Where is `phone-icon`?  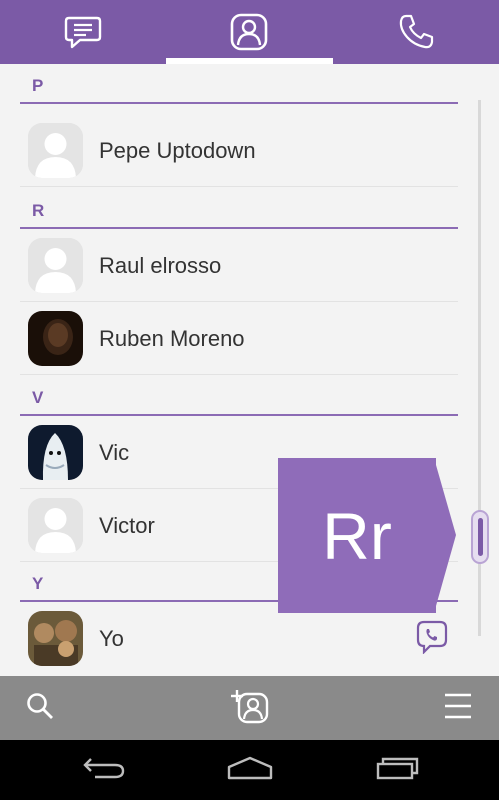 phone-icon is located at coordinates (416, 32).